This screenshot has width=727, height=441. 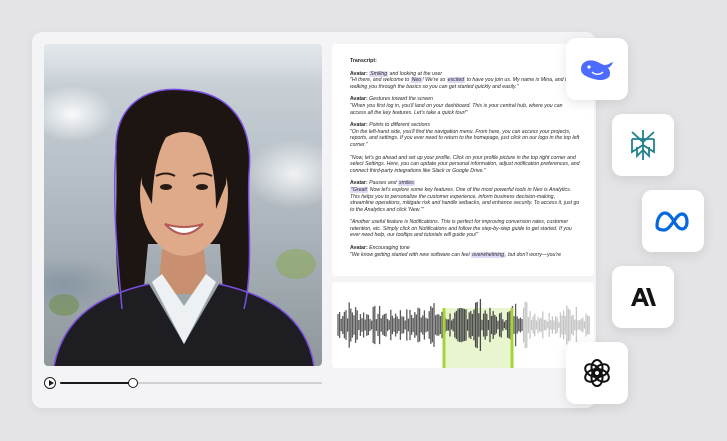 I want to click on selection-start-handle, so click(x=444, y=338).